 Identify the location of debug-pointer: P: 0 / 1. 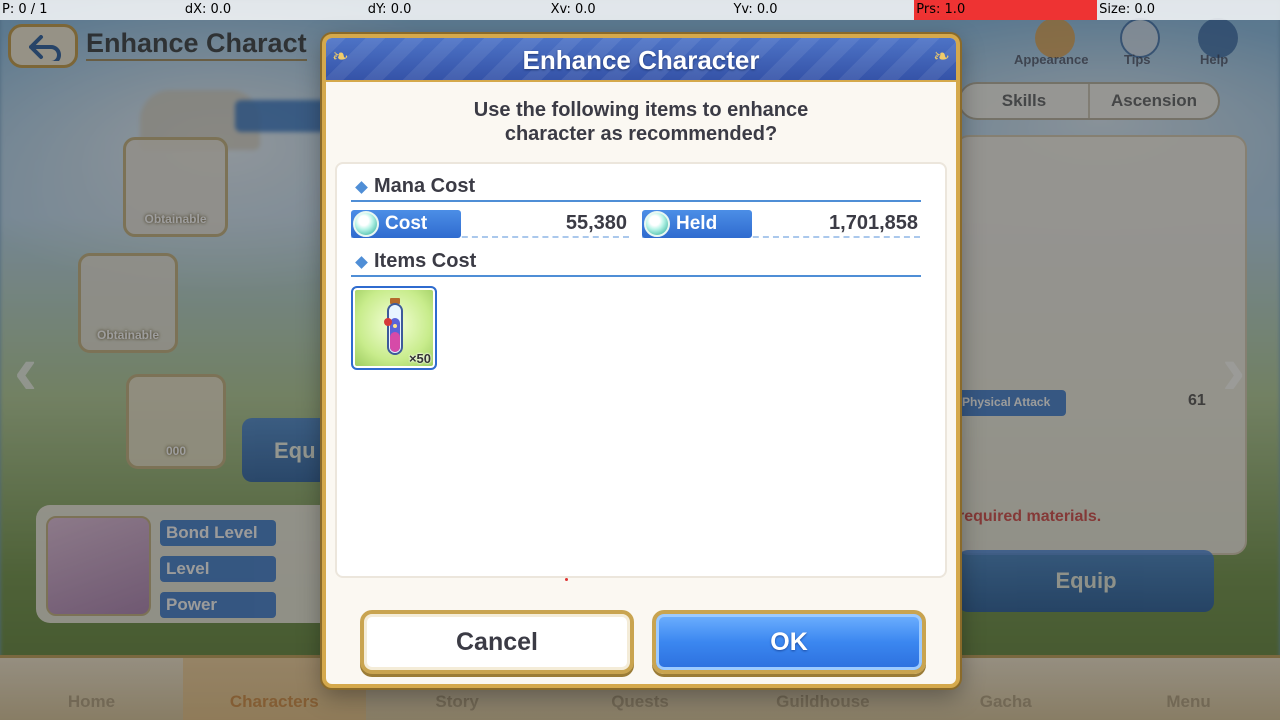
(25, 9).